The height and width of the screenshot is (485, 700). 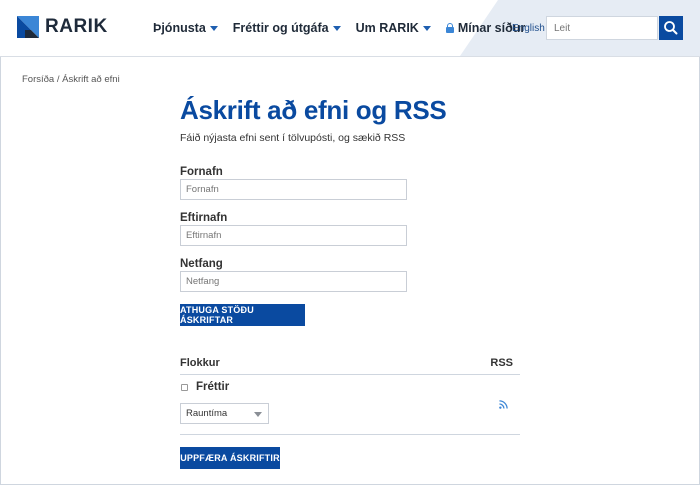 What do you see at coordinates (449, 28) in the screenshot?
I see `lock-icon` at bounding box center [449, 28].